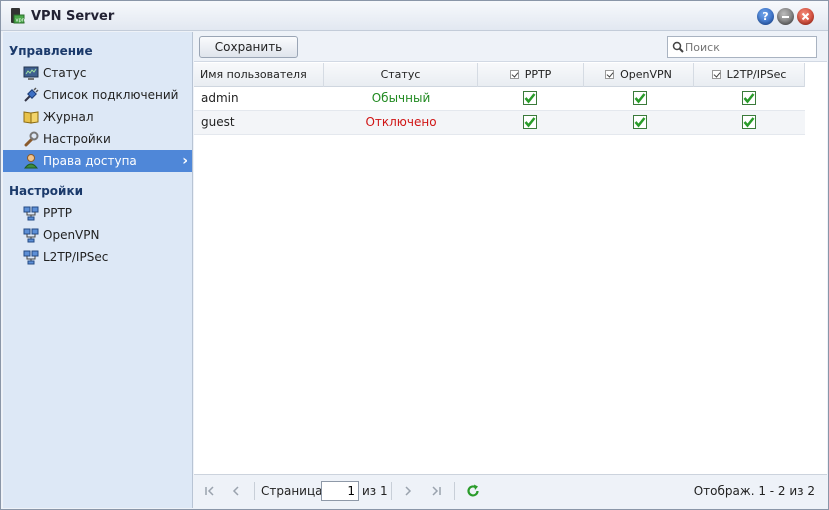 This screenshot has width=829, height=510. Describe the element at coordinates (97, 213) in the screenshot. I see `sidebar-item-pptp: PPTP` at that location.